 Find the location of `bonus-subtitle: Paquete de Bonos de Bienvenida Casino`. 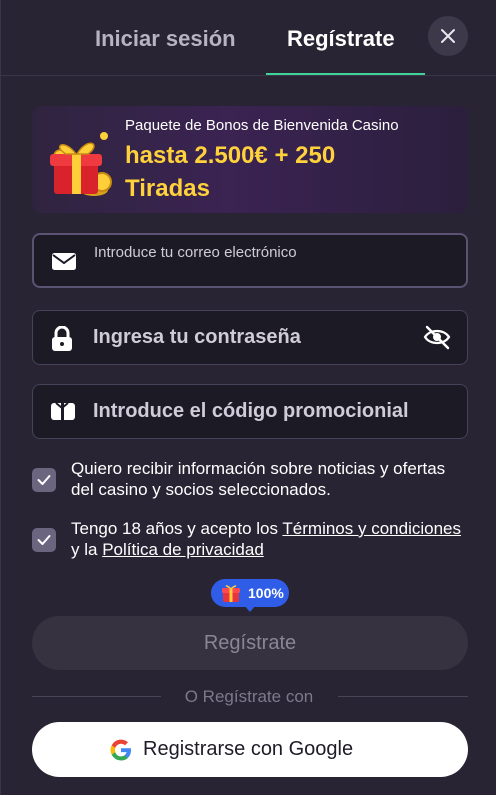

bonus-subtitle: Paquete de Bonos de Bienvenida Casino is located at coordinates (262, 125).